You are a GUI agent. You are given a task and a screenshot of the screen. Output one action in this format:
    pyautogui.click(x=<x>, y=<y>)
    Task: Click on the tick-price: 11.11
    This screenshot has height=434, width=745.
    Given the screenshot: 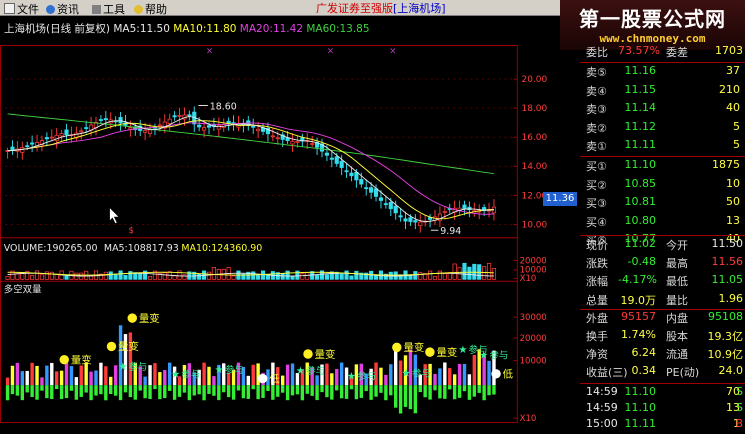 What is the action you would take?
    pyautogui.click(x=640, y=423)
    